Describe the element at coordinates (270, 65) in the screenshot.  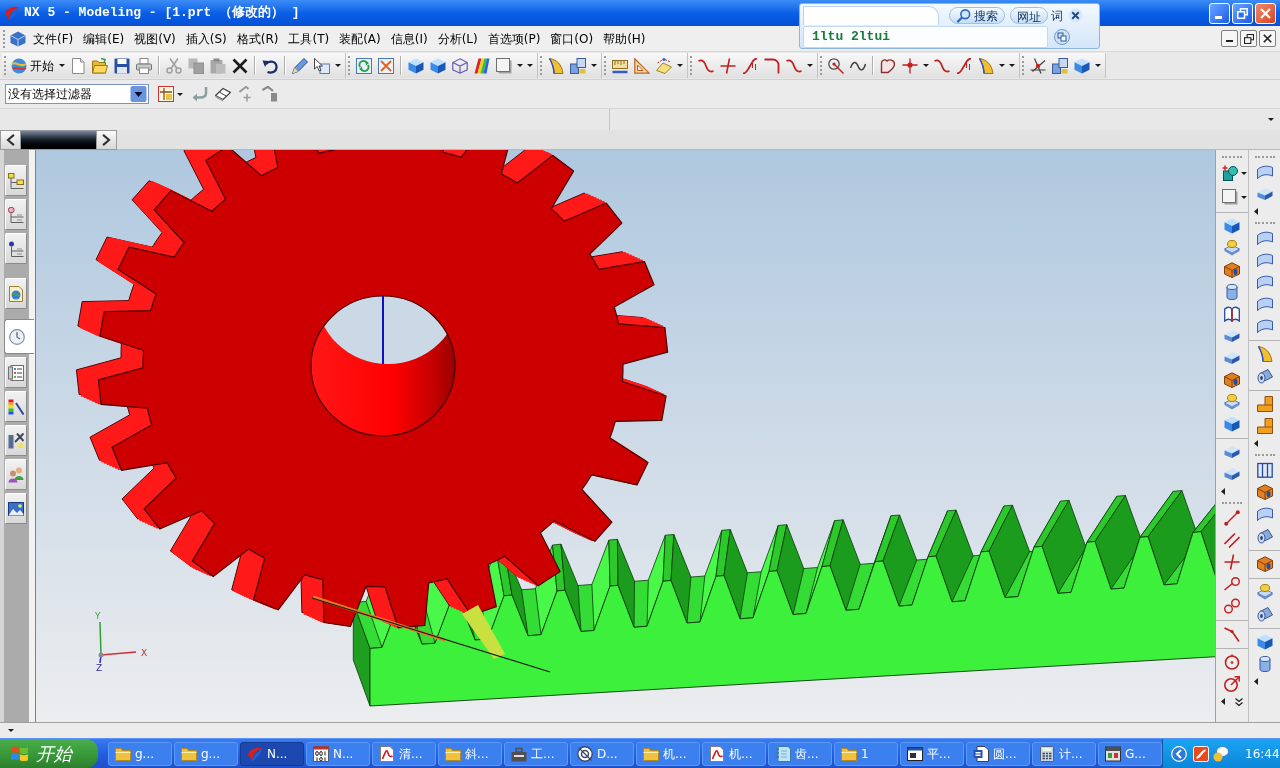
I see `undo-icon` at that location.